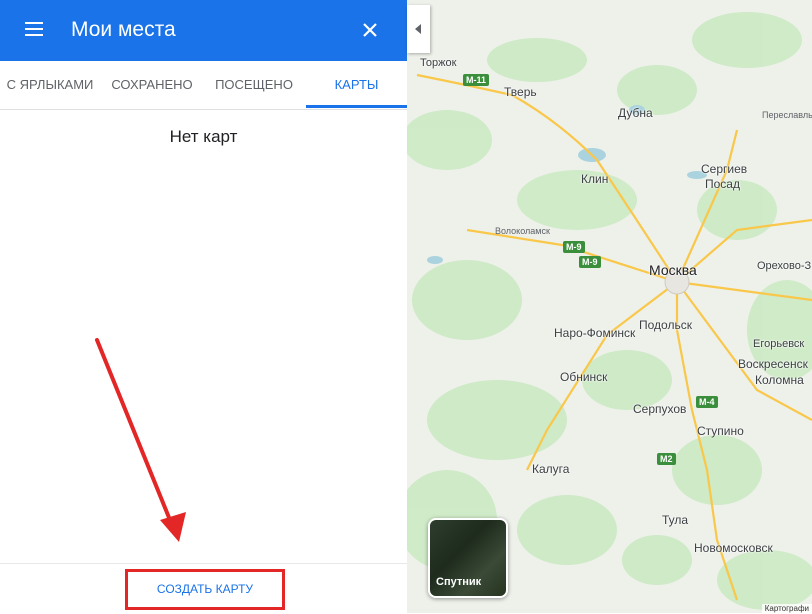 The image size is (812, 614). What do you see at coordinates (784, 266) in the screenshot?
I see `map-label-orekhovo: Орехово-З` at bounding box center [784, 266].